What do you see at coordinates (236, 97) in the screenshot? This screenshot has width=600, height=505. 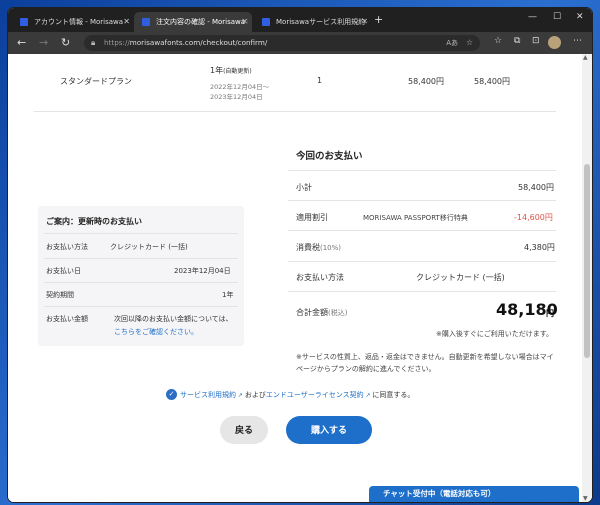 I see `period-end: 2023年12月04日` at bounding box center [236, 97].